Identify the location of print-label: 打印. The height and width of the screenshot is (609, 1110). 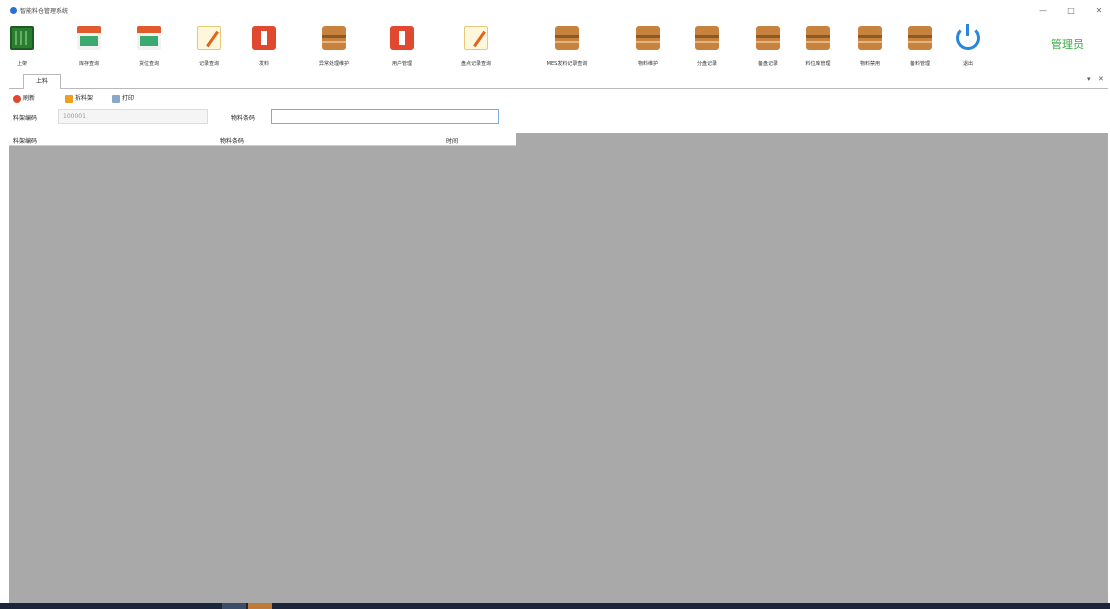
(128, 98).